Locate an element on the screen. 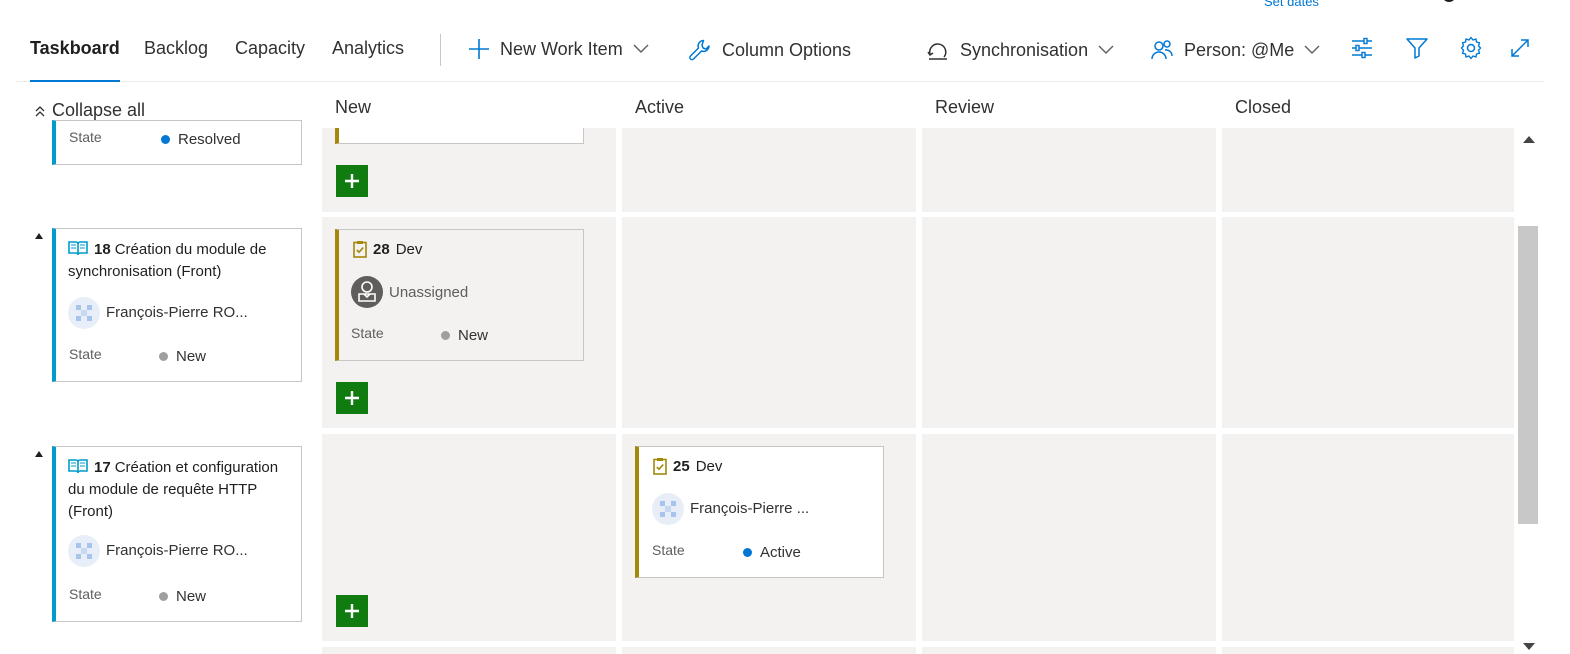  task-card is located at coordinates (459, 136).